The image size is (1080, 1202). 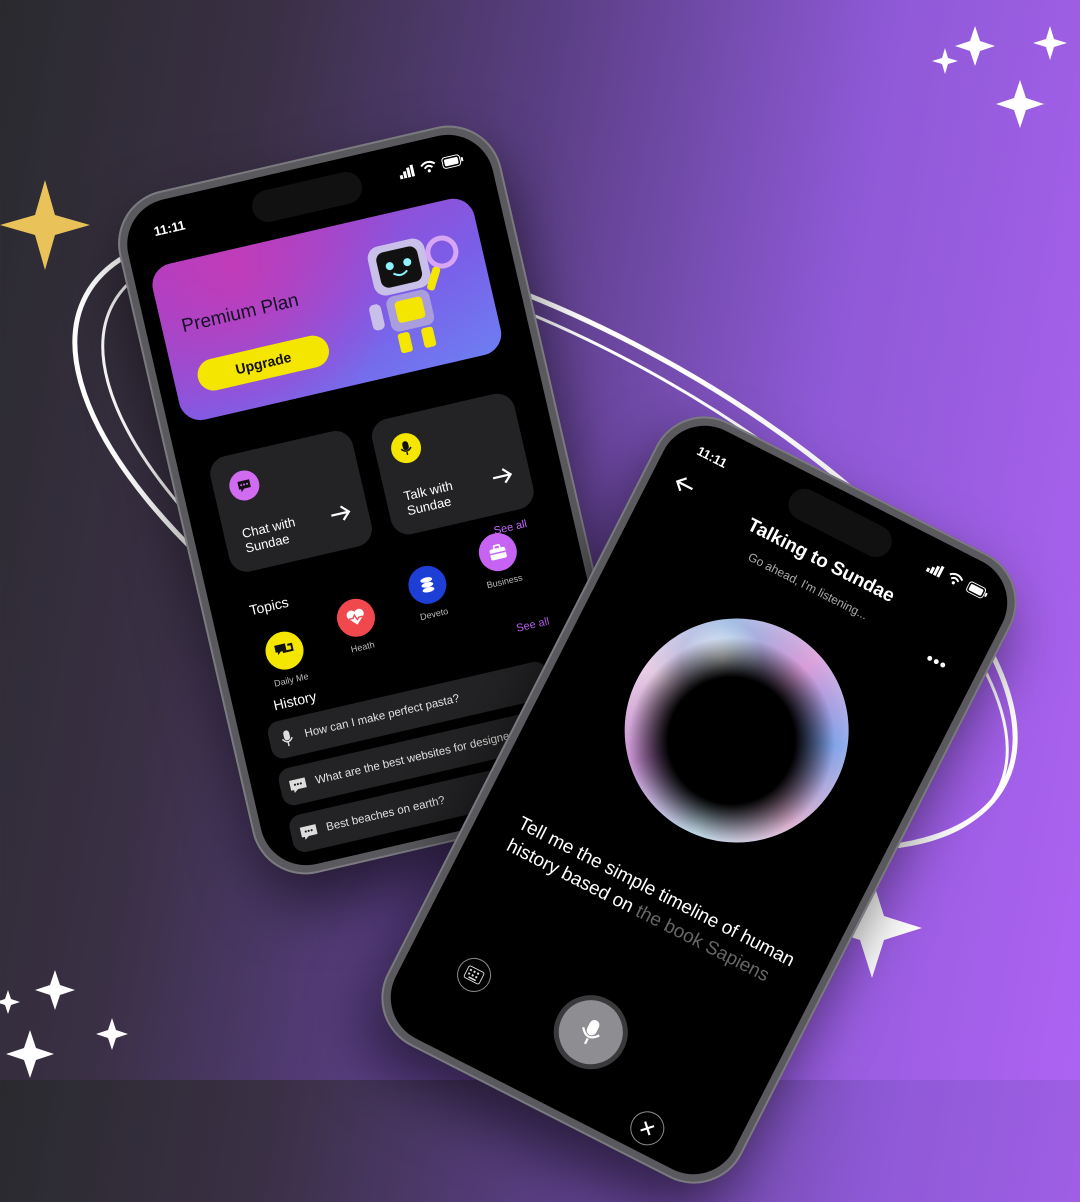 I want to click on robot-mascot-icon, so click(x=413, y=294).